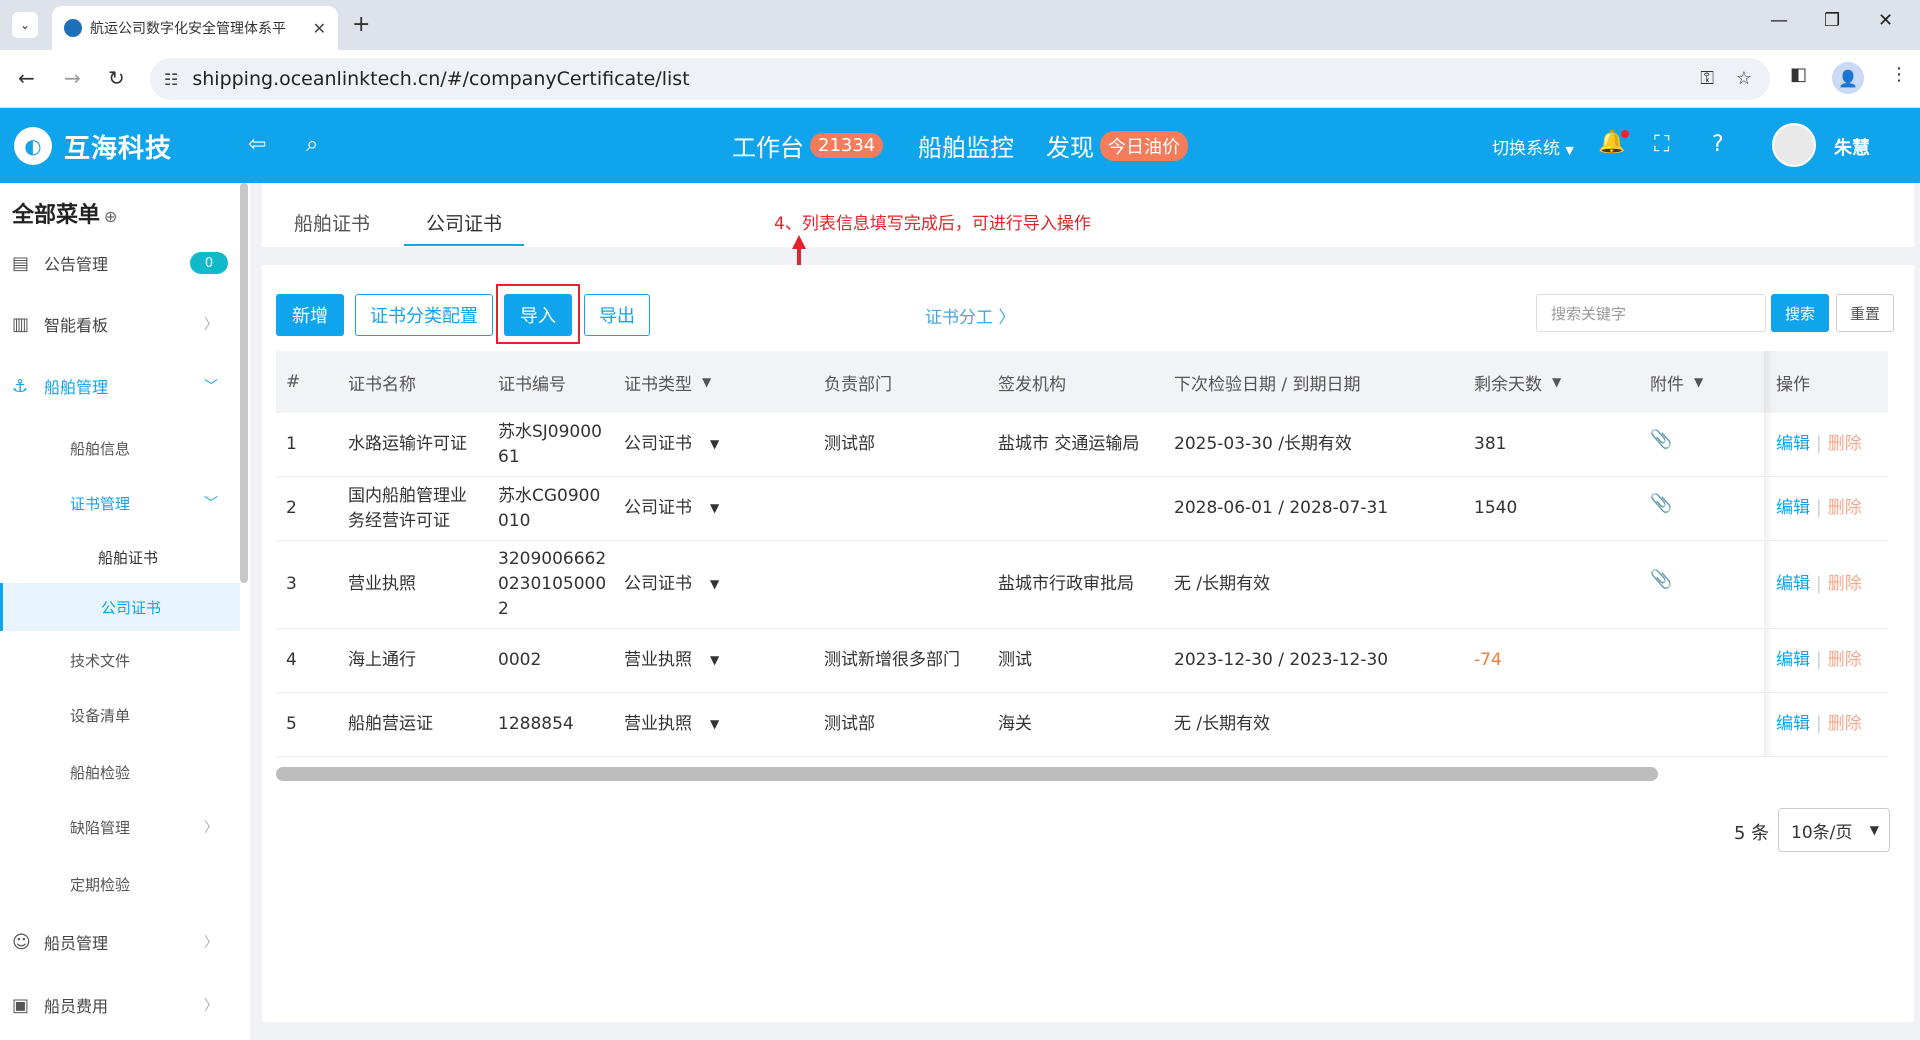 This screenshot has width=1920, height=1040. What do you see at coordinates (667, 382) in the screenshot?
I see `col-type: 证书类型 ▼` at bounding box center [667, 382].